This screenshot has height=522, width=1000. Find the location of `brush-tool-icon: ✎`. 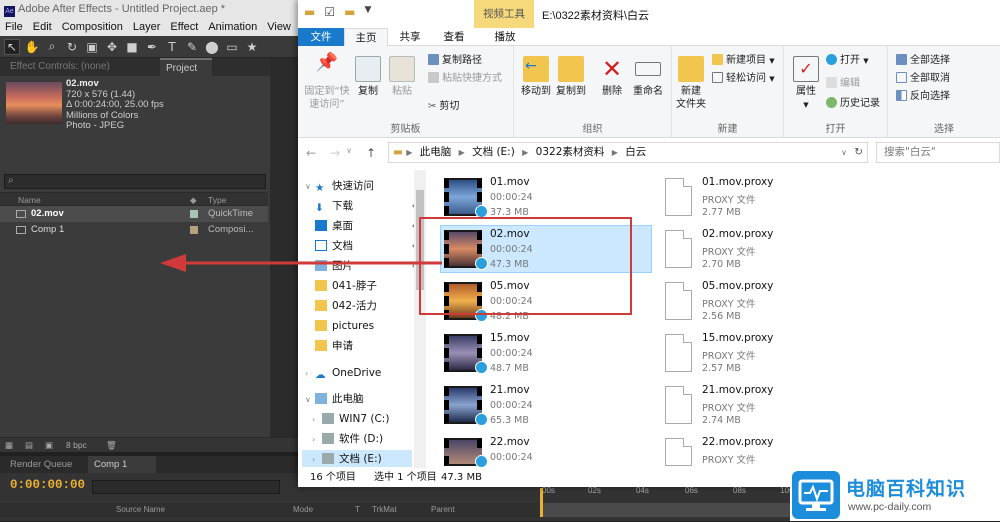

brush-tool-icon: ✎ is located at coordinates (192, 47).